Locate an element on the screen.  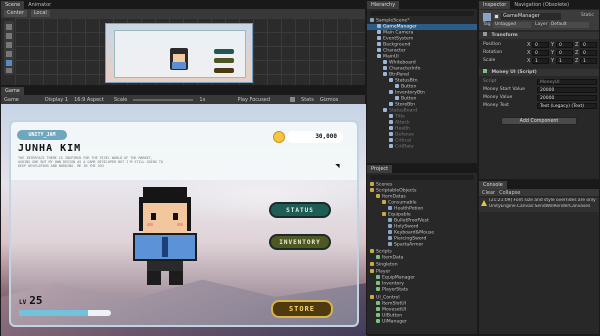
project-search is located at coordinates (422, 177).